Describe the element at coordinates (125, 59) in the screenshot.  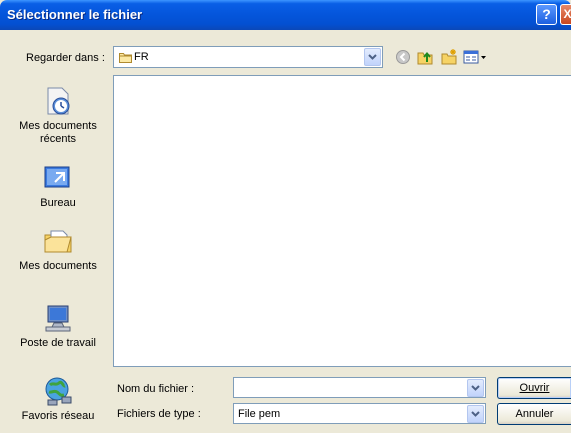
I see `folder-icon` at that location.